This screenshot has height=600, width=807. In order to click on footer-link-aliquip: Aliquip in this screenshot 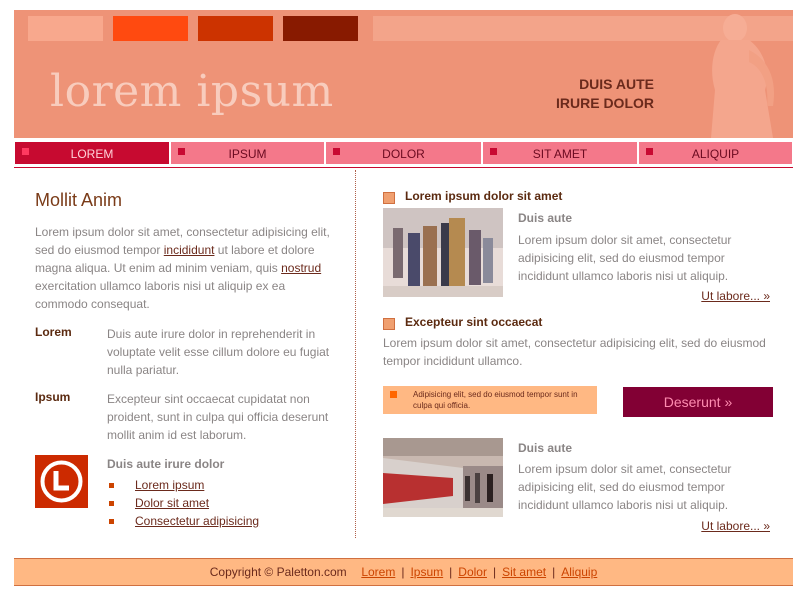, I will do `click(579, 572)`.